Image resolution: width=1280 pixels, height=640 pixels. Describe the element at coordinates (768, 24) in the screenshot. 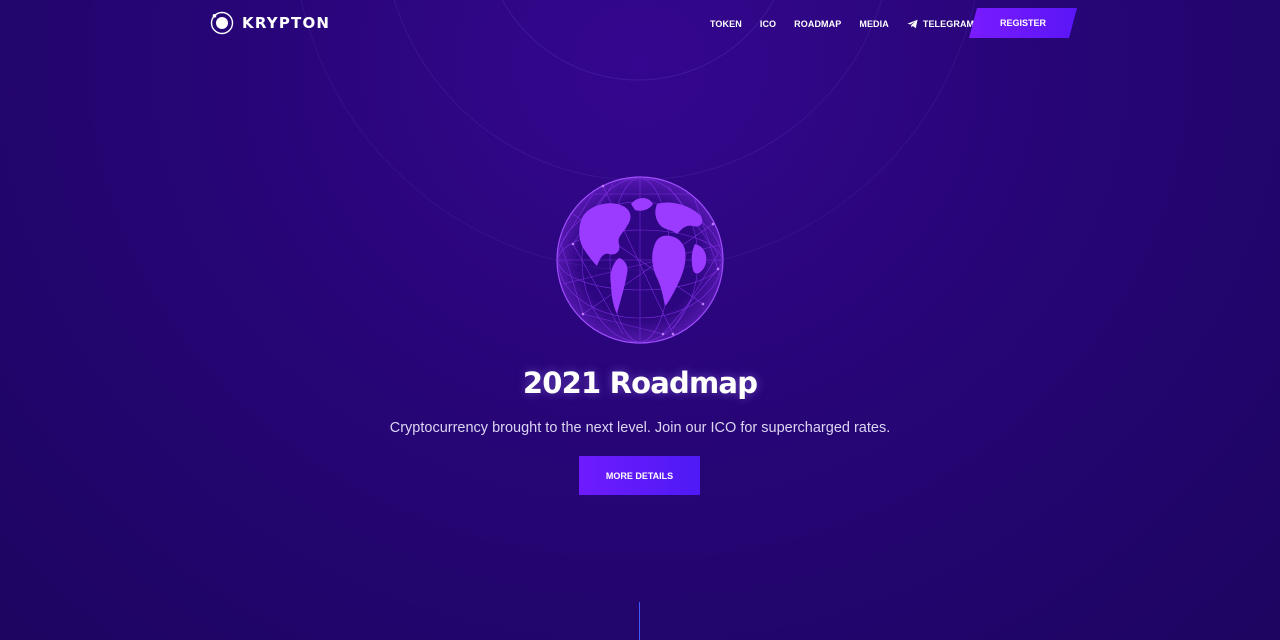

I see `nav-link-ico: ICO` at that location.